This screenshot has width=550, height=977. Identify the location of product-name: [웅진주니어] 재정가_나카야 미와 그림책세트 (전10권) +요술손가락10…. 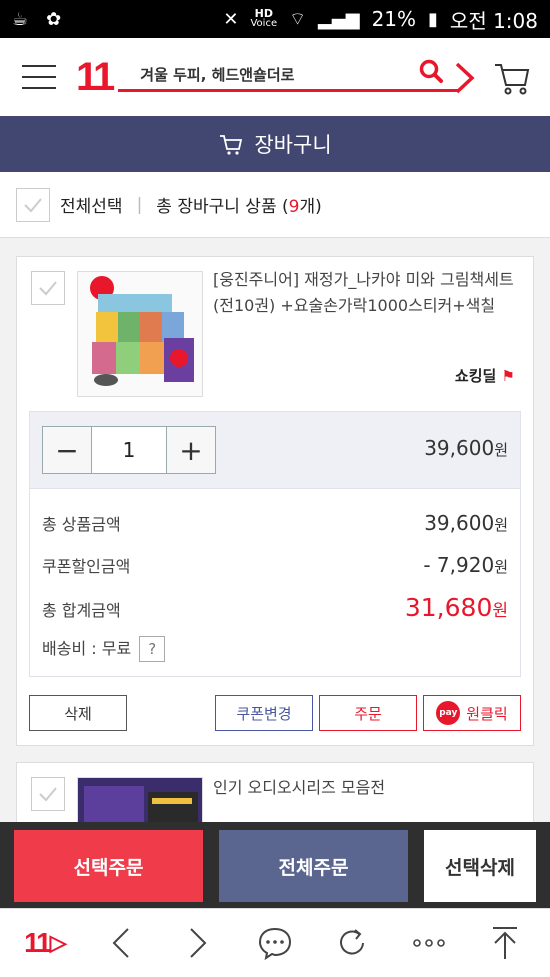
(367, 293).